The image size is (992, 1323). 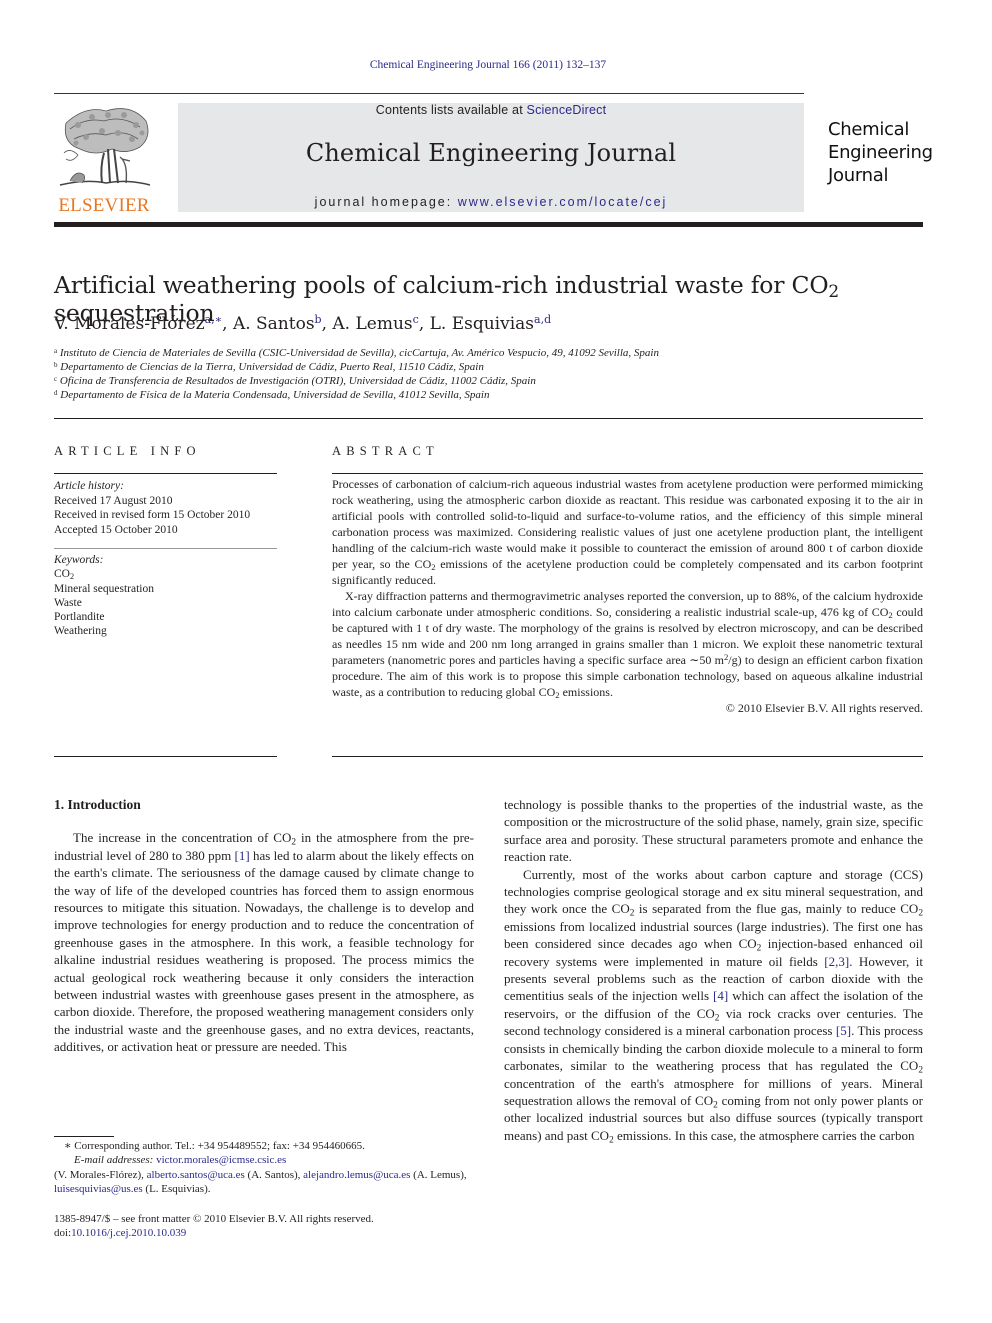 What do you see at coordinates (104, 574) in the screenshot?
I see `keyword: CO2` at bounding box center [104, 574].